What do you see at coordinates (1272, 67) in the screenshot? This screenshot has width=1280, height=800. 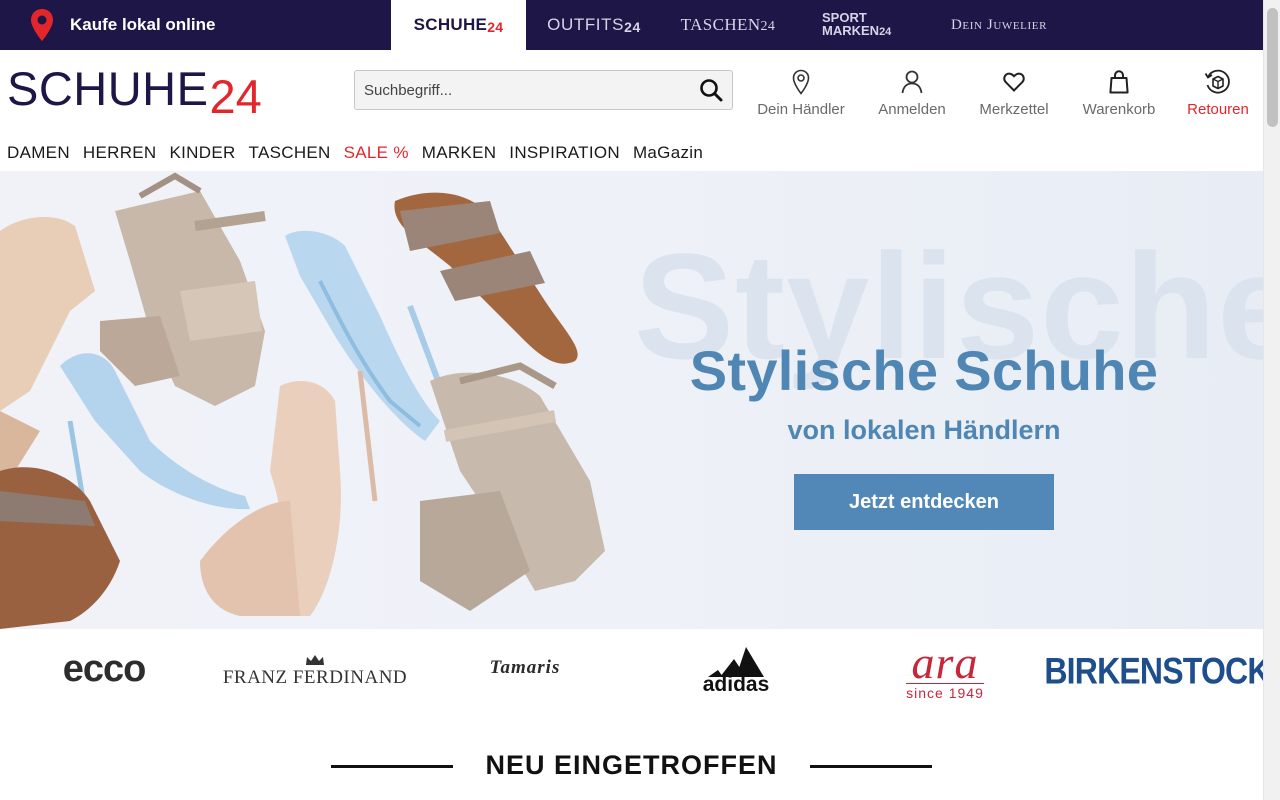 I see `scrollbar-thumb` at bounding box center [1272, 67].